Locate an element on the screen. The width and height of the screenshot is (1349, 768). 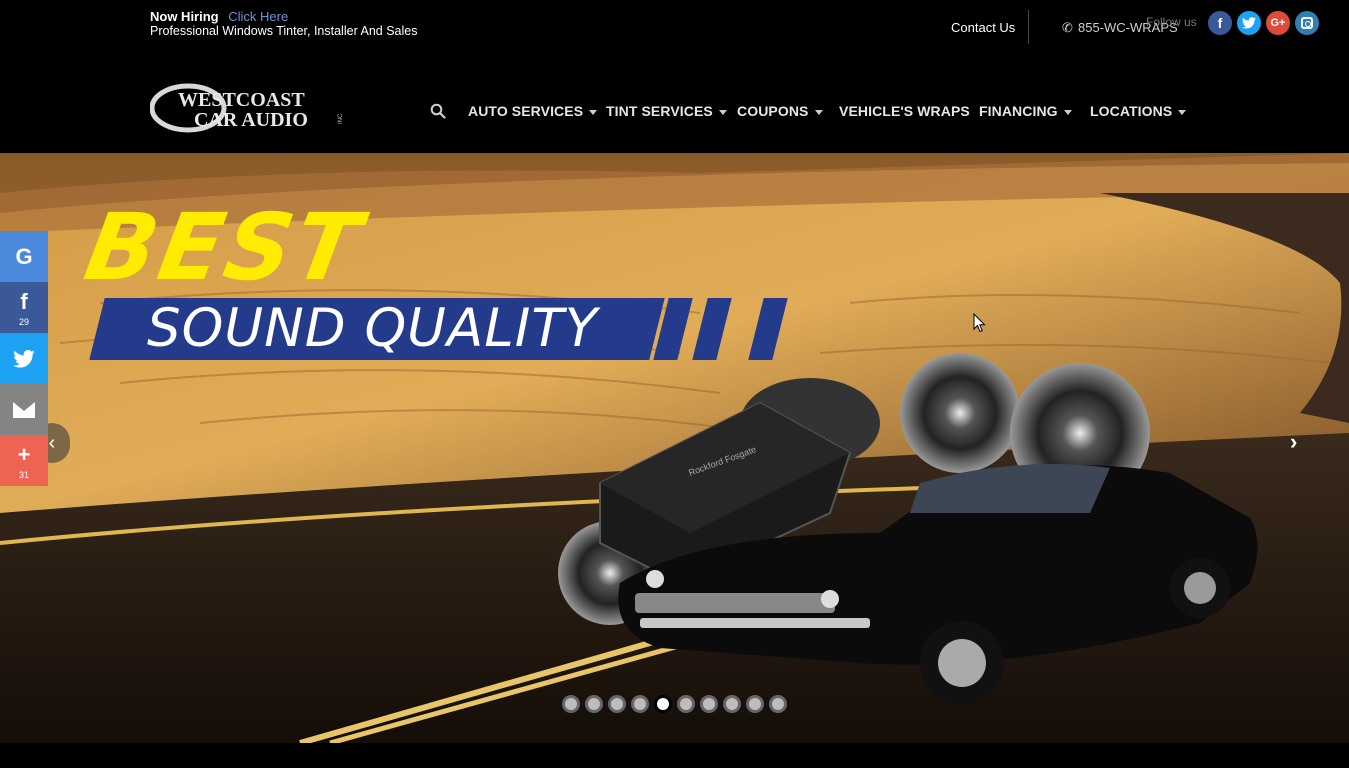
share-facebook-button: f 29 is located at coordinates (24, 307).